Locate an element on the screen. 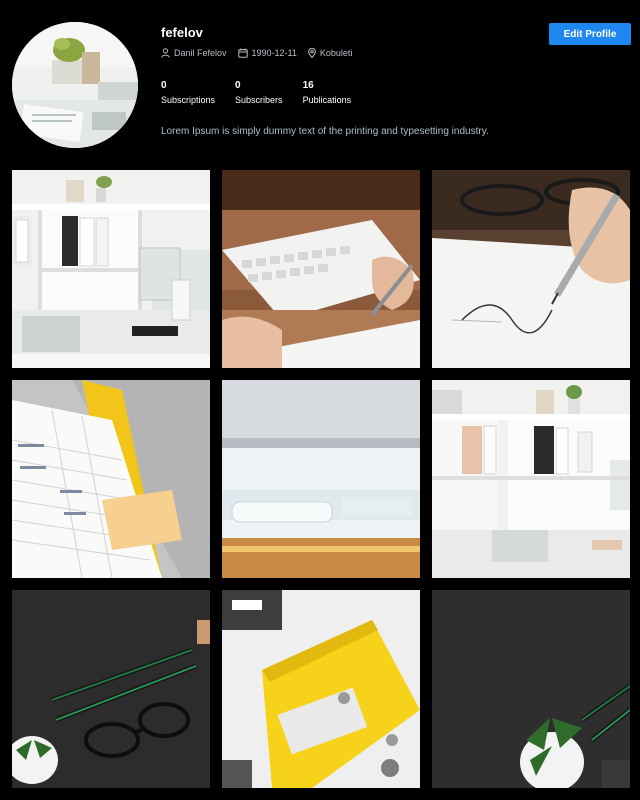  stat-subscriptions: 0 Subscriptions is located at coordinates (188, 92).